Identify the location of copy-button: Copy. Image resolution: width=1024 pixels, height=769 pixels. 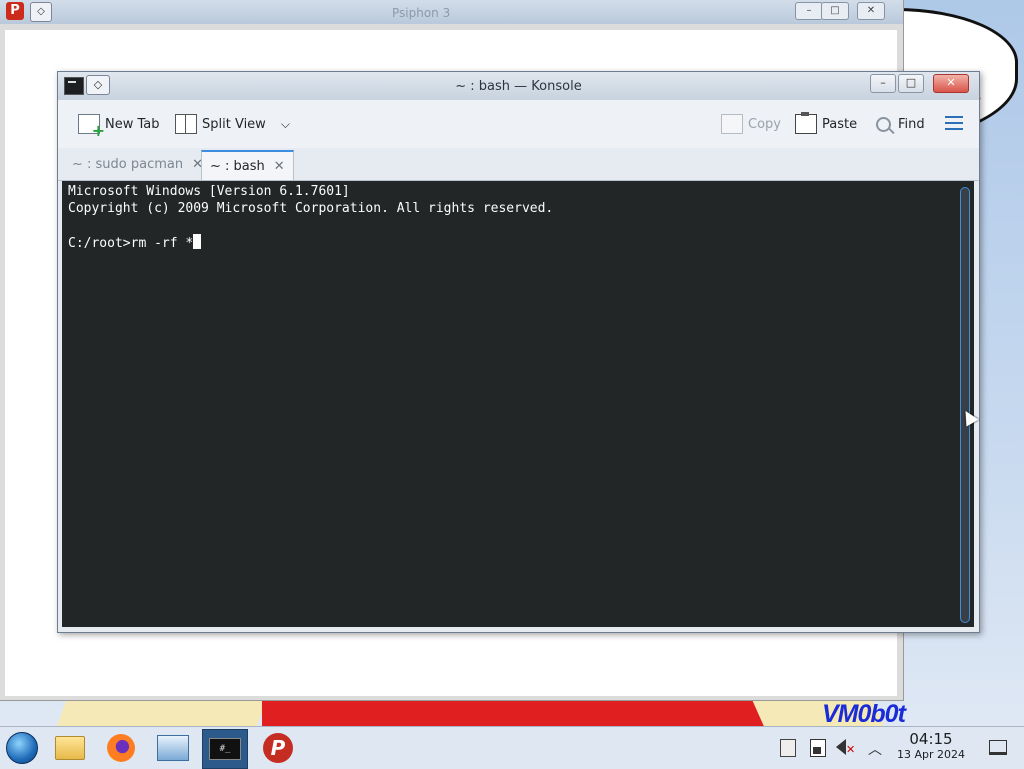
(751, 124).